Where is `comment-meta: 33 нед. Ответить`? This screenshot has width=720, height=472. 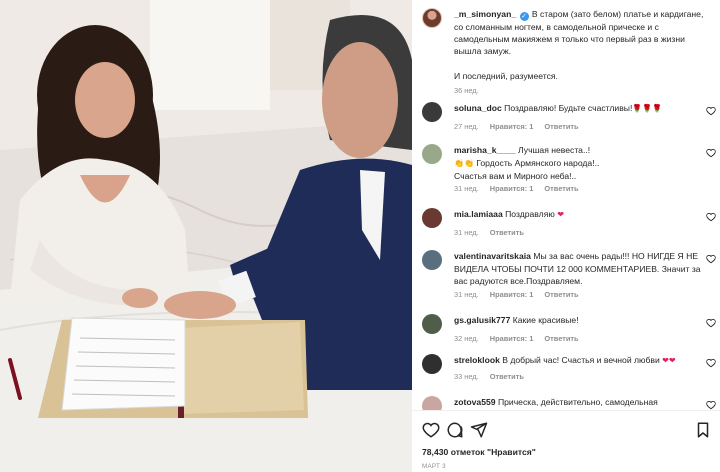 comment-meta: 33 нед. Ответить is located at coordinates (493, 376).